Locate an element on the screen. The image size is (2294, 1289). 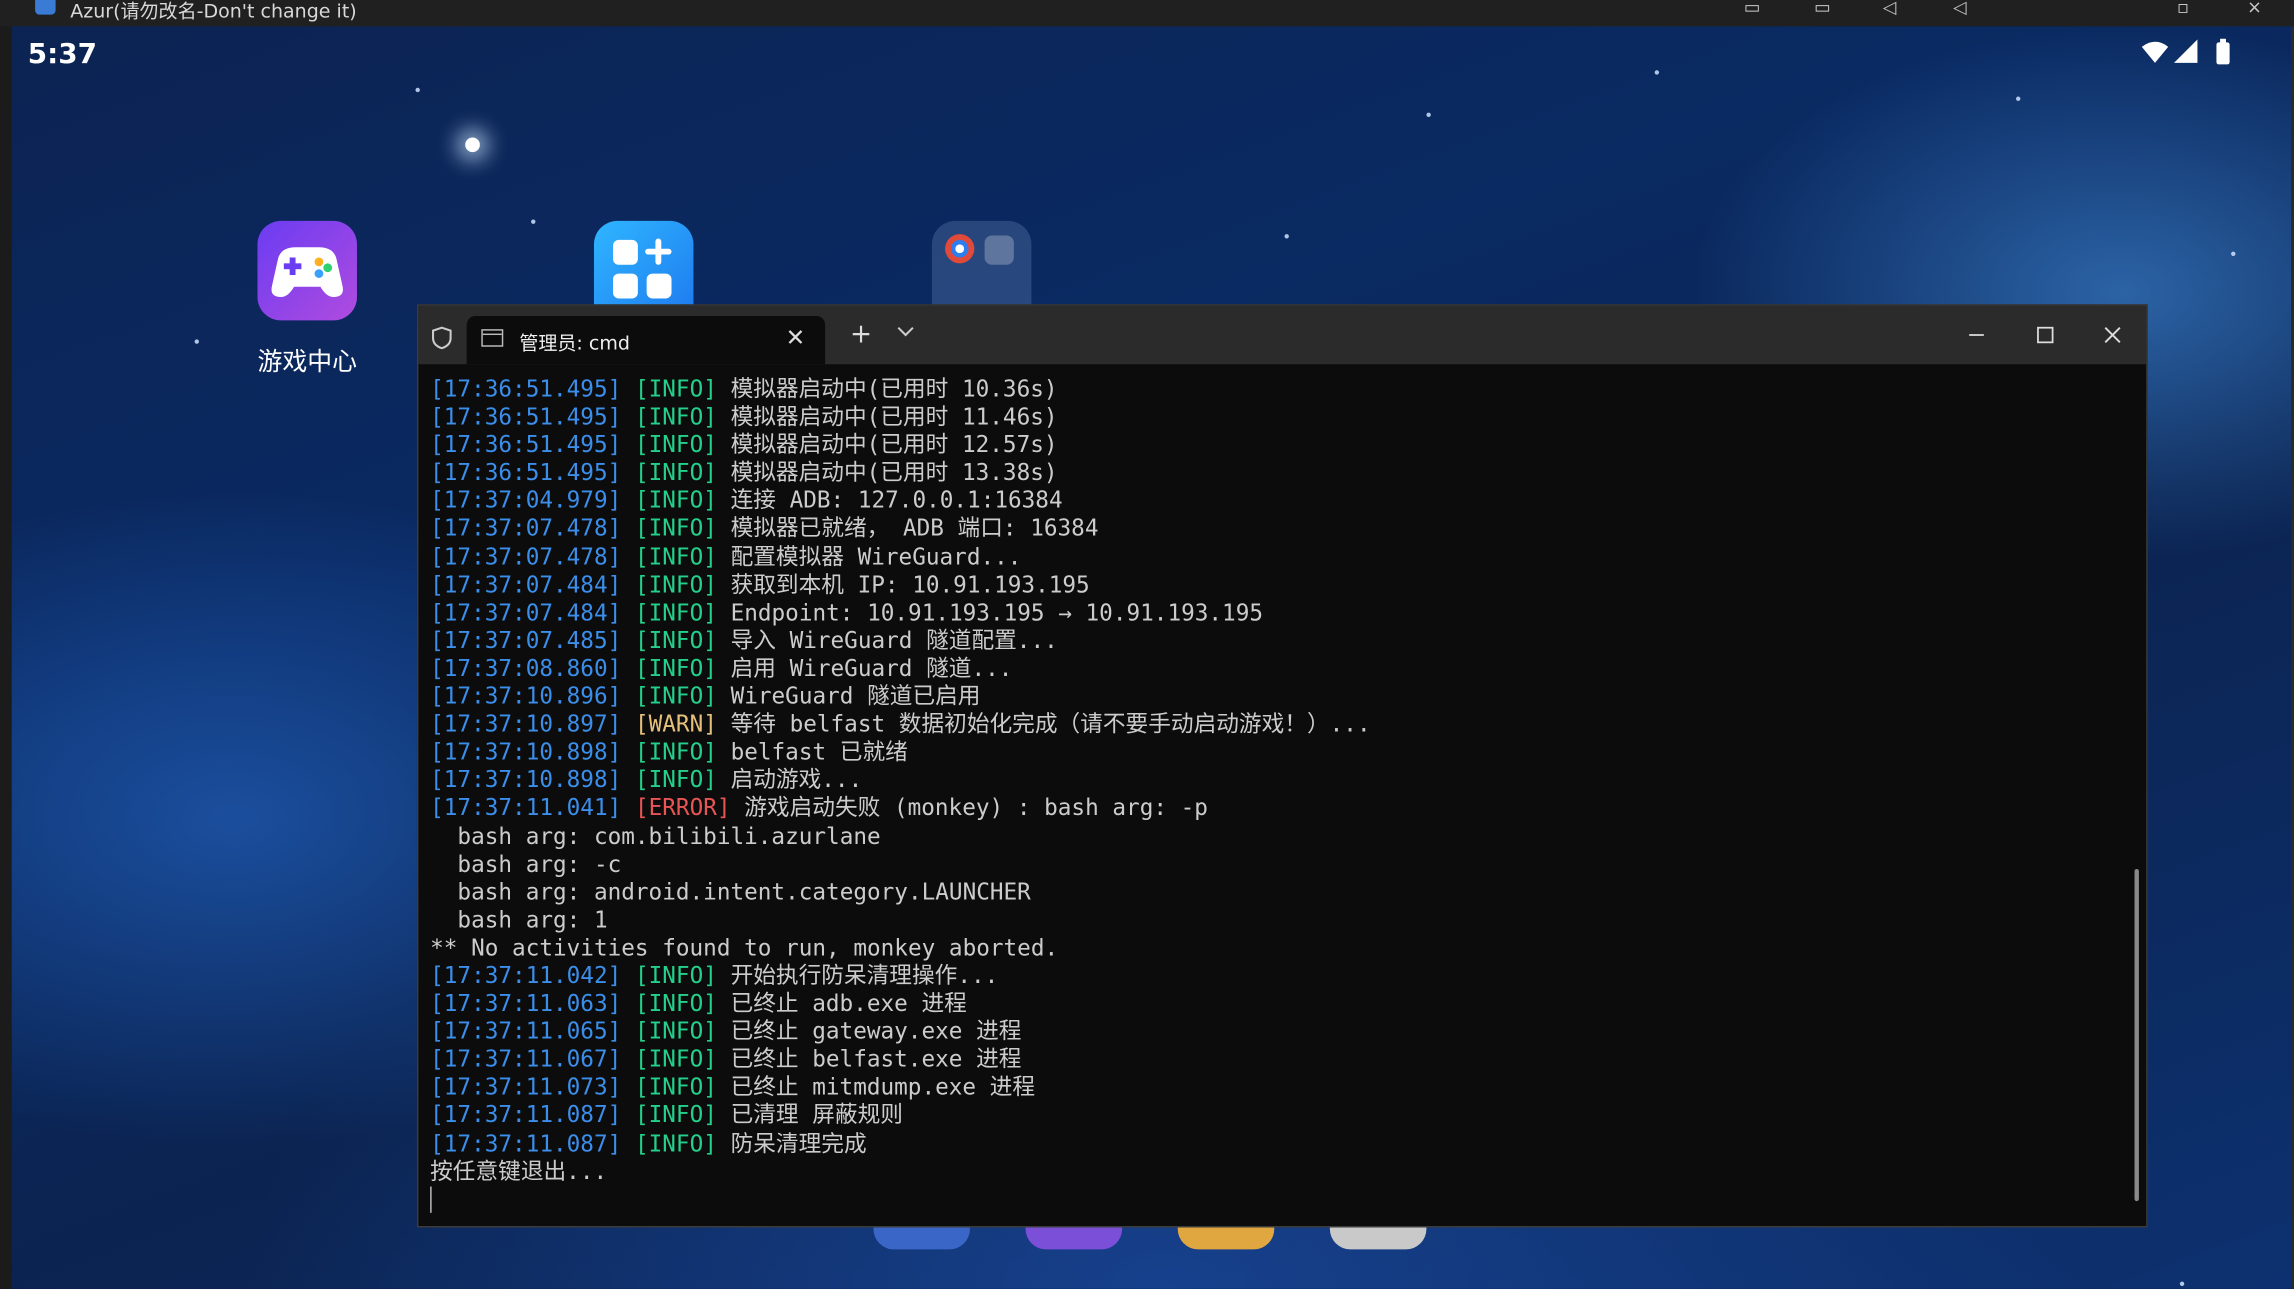
minimize-button is located at coordinates (1977, 334).